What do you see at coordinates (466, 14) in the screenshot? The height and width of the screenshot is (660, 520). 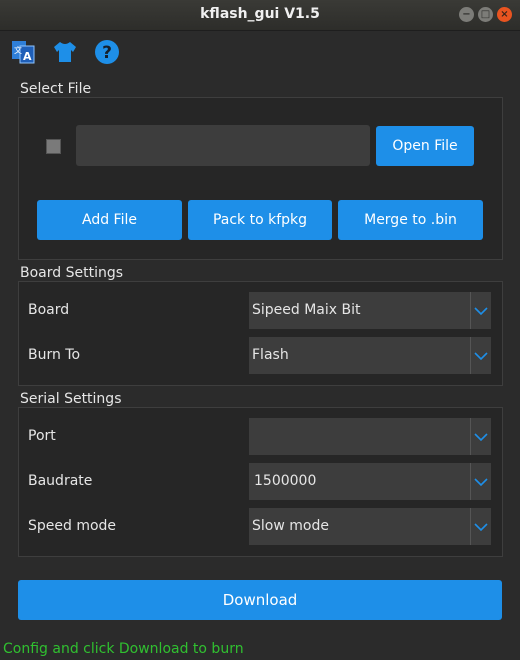 I see `minimize-button: −` at bounding box center [466, 14].